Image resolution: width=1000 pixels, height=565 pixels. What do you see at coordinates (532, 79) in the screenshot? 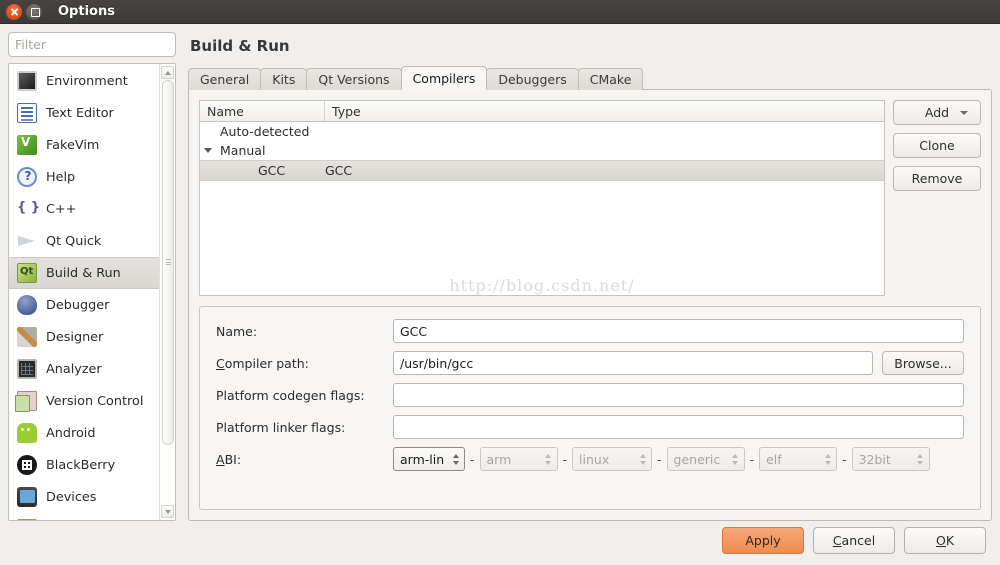
I see `tab-debuggers: Debuggers` at bounding box center [532, 79].